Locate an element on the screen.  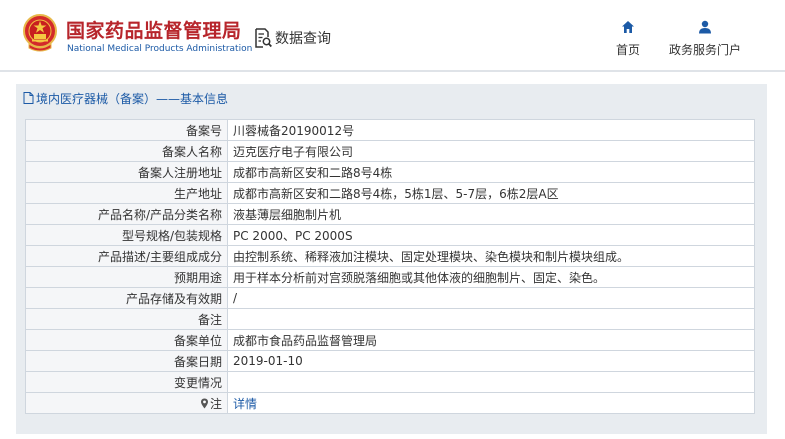
data-query-link: 数据查询 is located at coordinates (292, 38).